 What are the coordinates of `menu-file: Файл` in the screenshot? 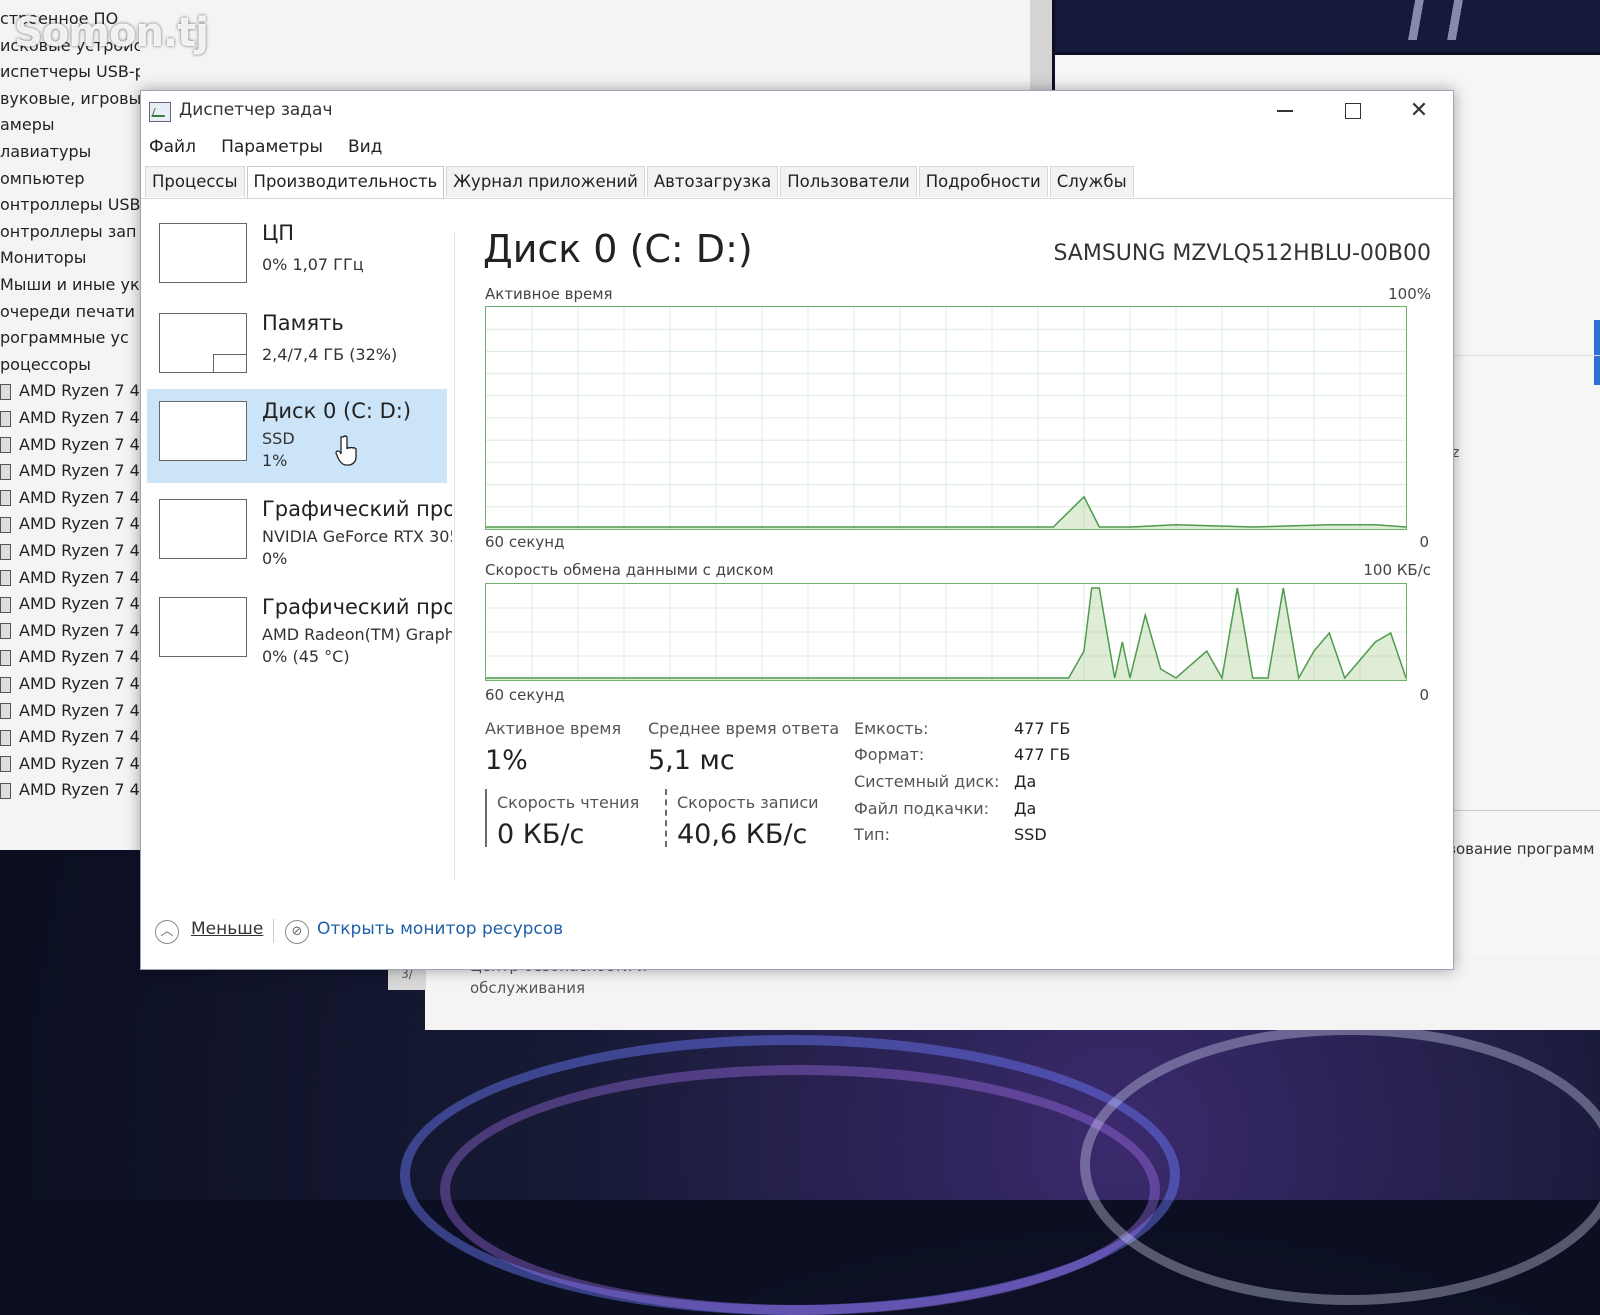 It's located at (172, 147).